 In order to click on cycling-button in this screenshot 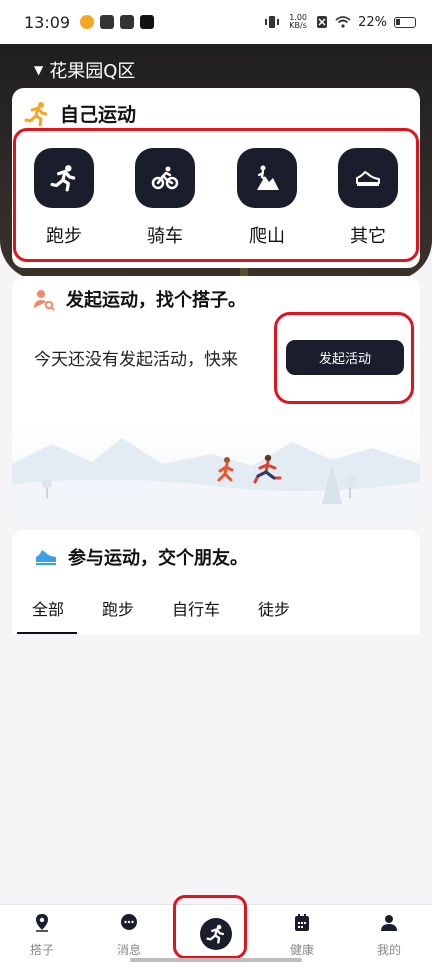, I will do `click(165, 178)`.